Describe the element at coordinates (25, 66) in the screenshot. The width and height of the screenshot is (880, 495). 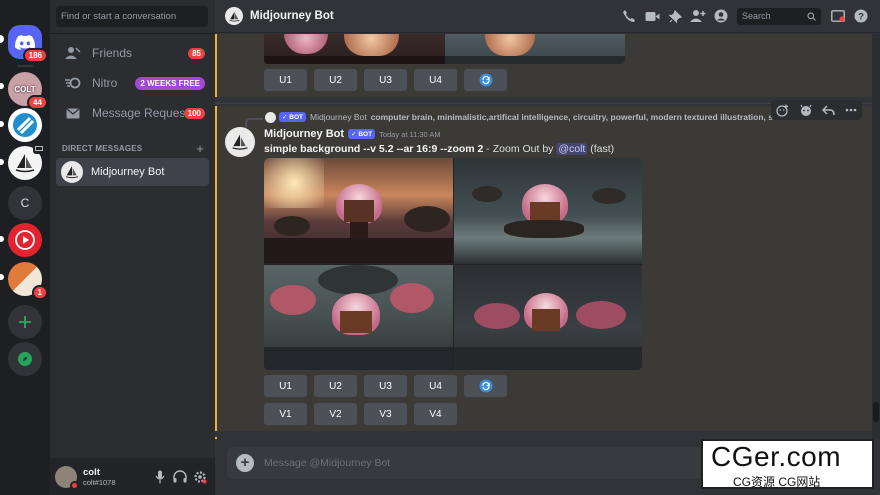
I see `rail-separator` at that location.